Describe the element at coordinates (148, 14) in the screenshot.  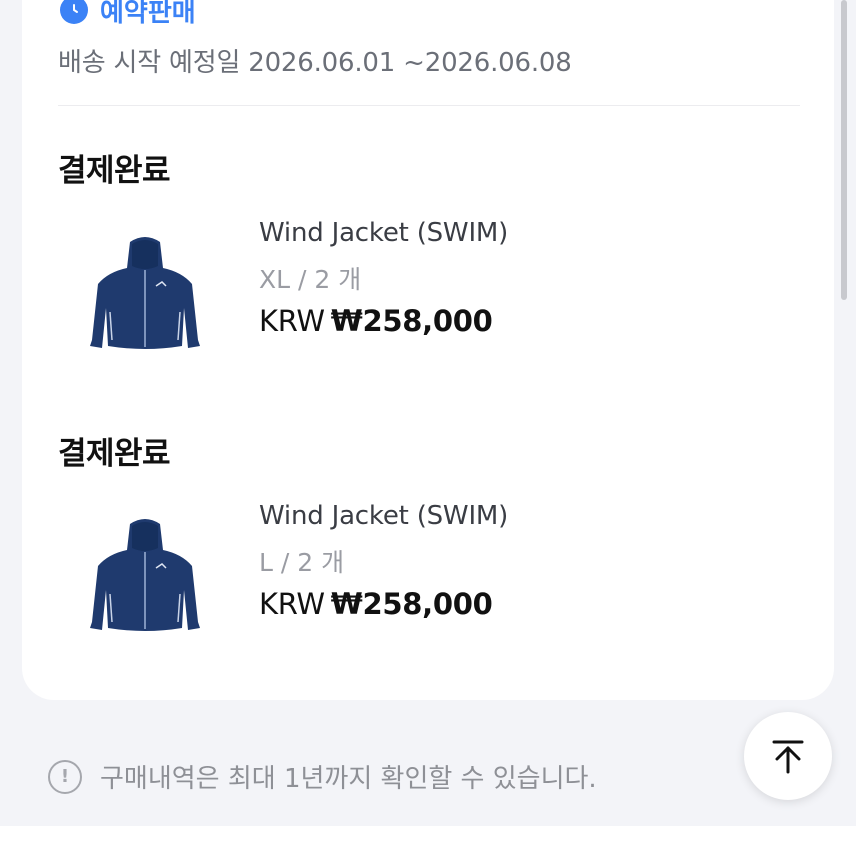
I see `preorder-label: 예약판매` at that location.